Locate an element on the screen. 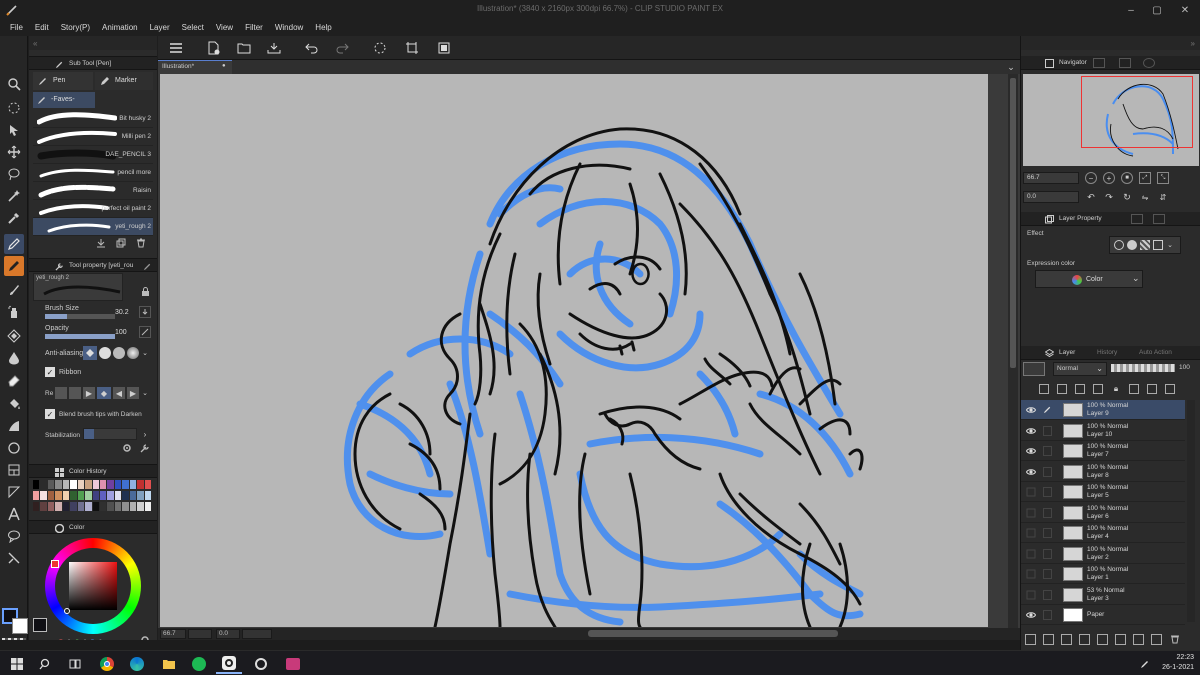 The height and width of the screenshot is (675, 1200). layer-row: 100 % Normal Layer 4 is located at coordinates (1103, 533).